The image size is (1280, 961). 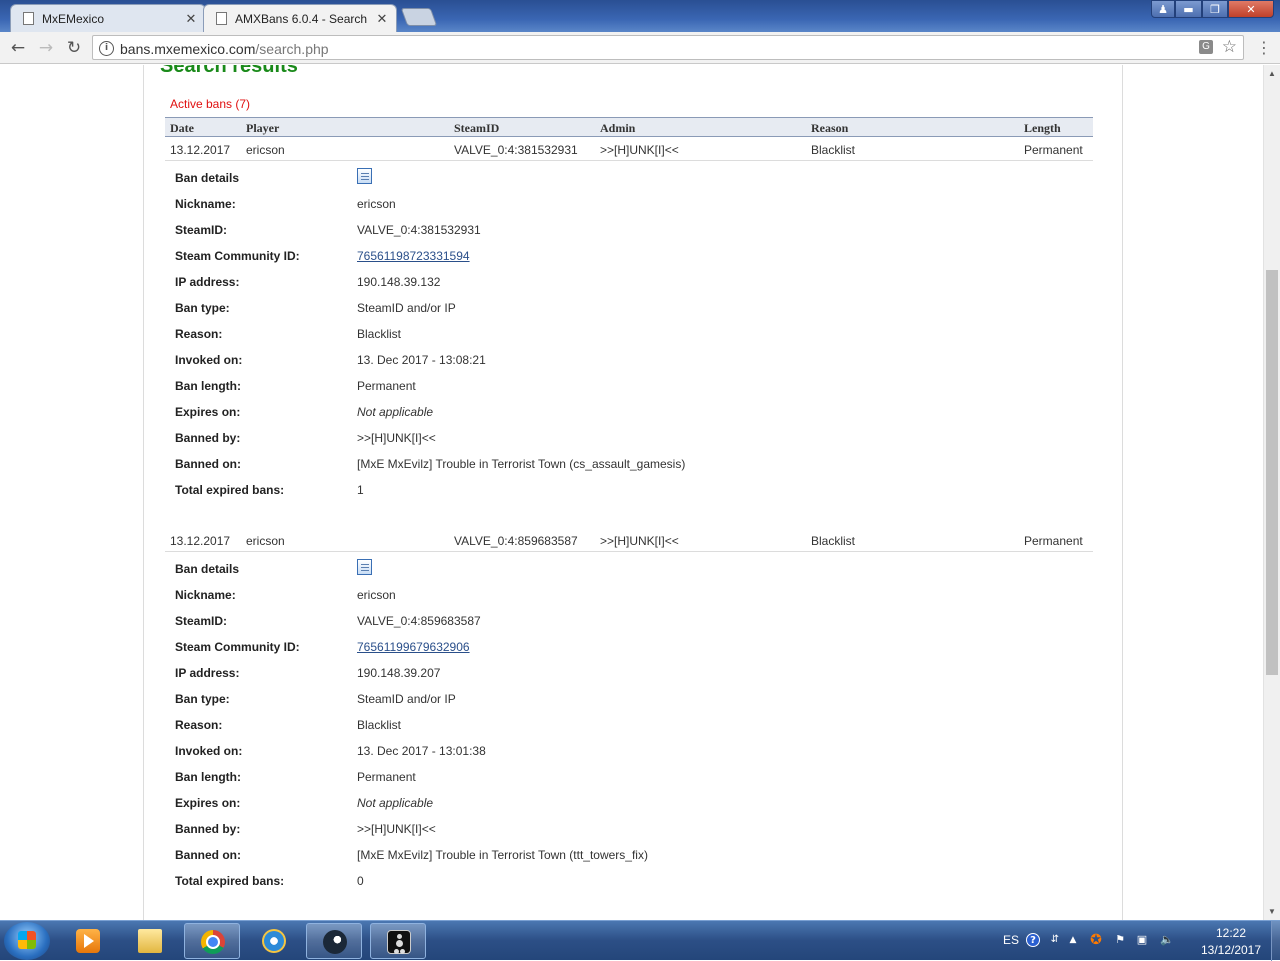 What do you see at coordinates (150, 941) in the screenshot?
I see `taskbar-file-explorer` at bounding box center [150, 941].